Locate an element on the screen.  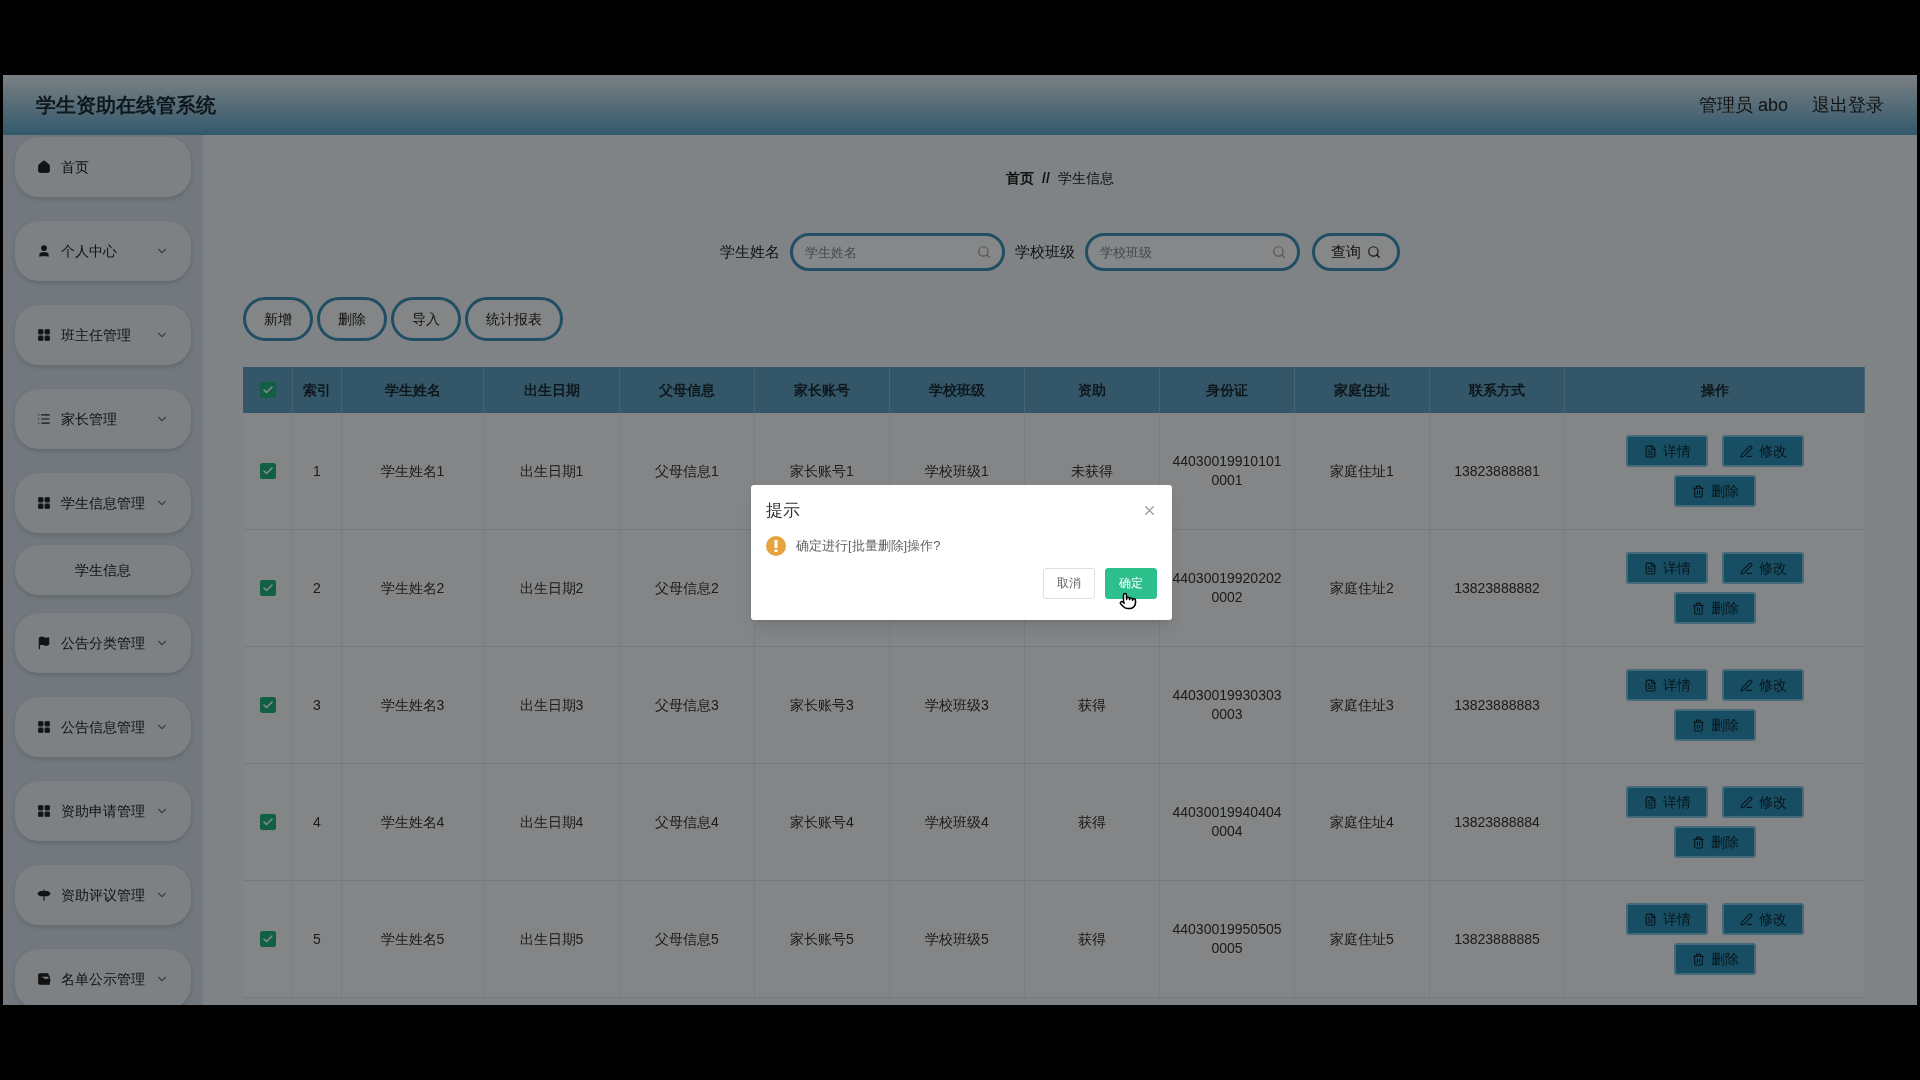
toolbar-button: 导入 is located at coordinates (426, 319).